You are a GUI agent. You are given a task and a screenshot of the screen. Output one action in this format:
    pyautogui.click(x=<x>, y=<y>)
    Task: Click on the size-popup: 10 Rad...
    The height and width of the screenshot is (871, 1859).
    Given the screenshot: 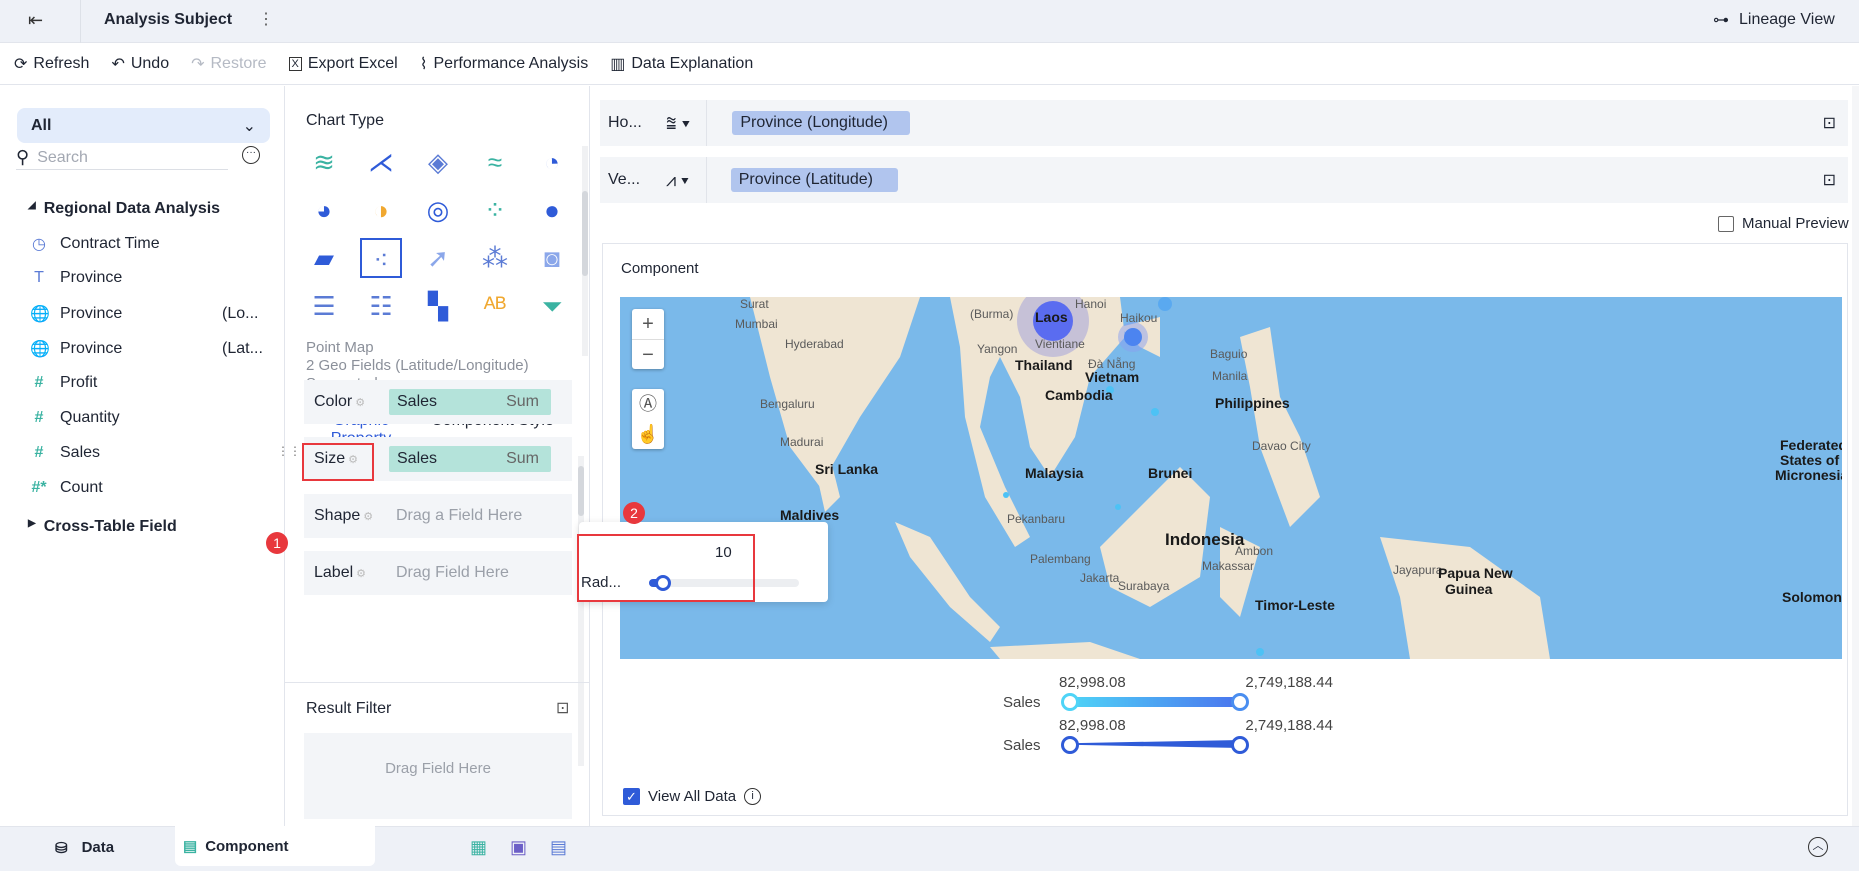 What is the action you would take?
    pyautogui.click(x=702, y=562)
    